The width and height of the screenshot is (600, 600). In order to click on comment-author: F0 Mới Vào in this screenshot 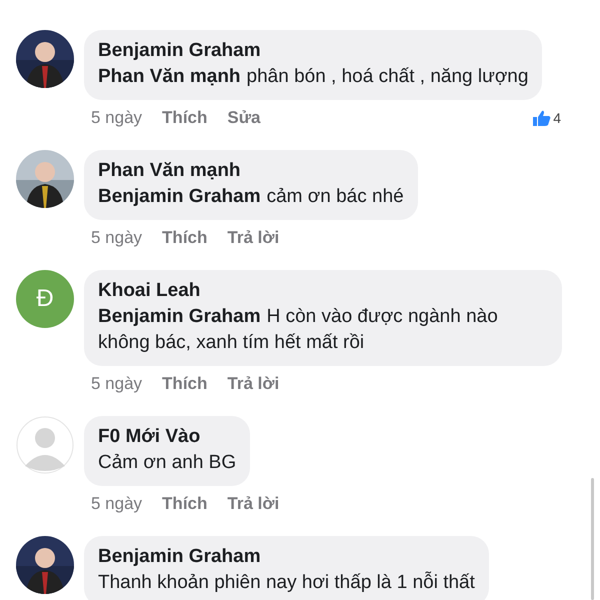, I will do `click(167, 437)`.